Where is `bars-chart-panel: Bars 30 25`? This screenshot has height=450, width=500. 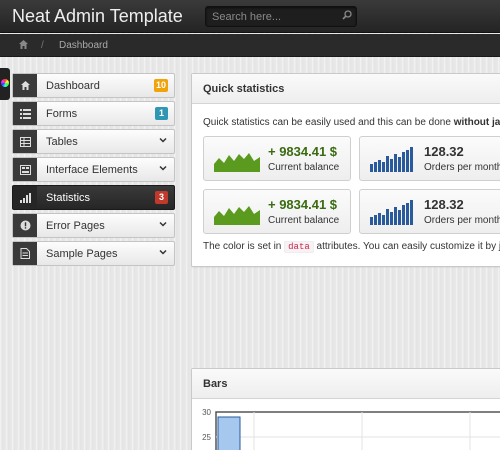 bars-chart-panel: Bars 30 25 is located at coordinates (345, 409).